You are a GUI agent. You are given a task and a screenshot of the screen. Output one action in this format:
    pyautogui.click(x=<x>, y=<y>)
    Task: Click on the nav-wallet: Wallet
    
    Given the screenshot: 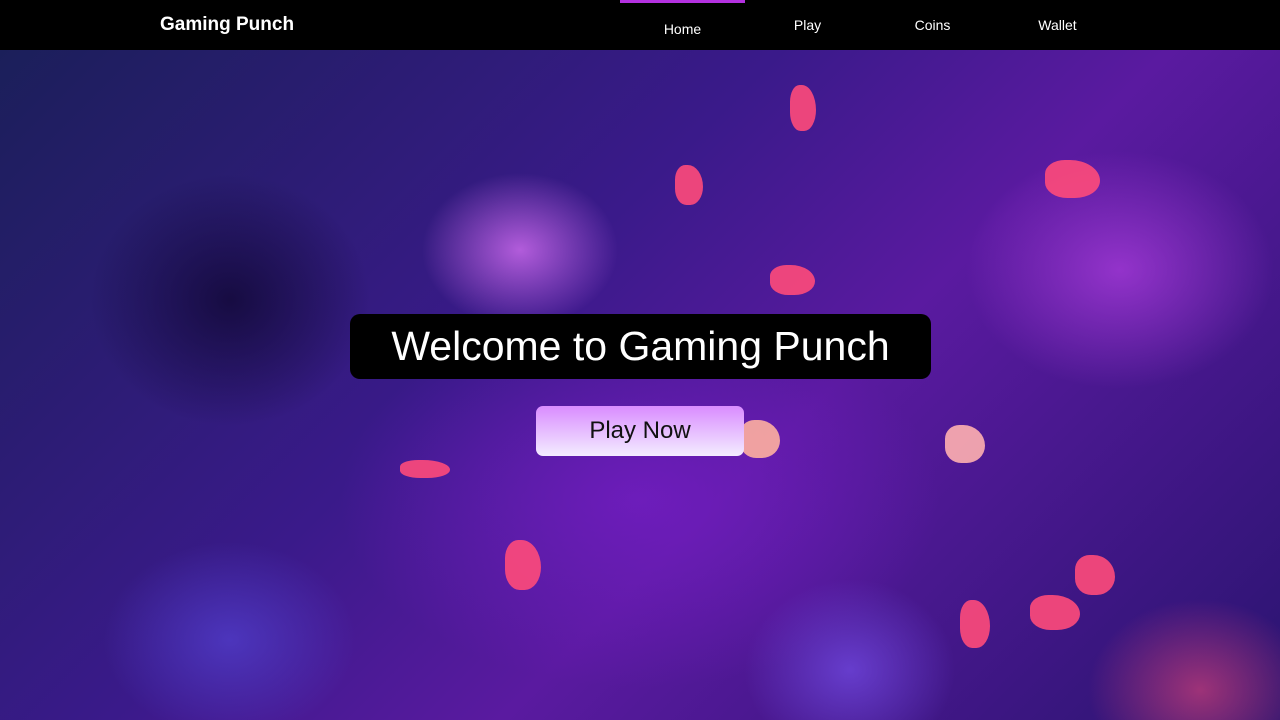 What is the action you would take?
    pyautogui.click(x=1057, y=25)
    